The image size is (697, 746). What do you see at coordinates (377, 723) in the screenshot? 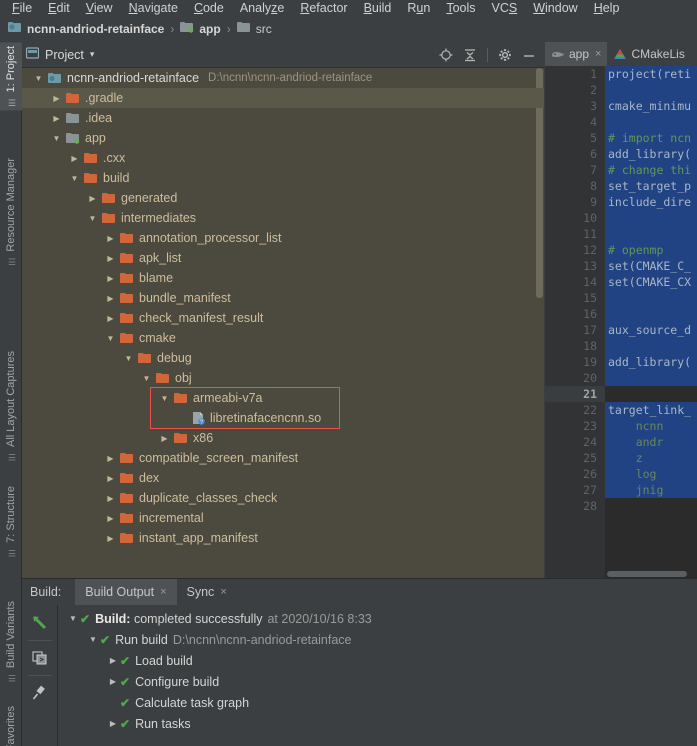
I see `build-node-run-tasks: ▶ ✔ Run tasks` at bounding box center [377, 723].